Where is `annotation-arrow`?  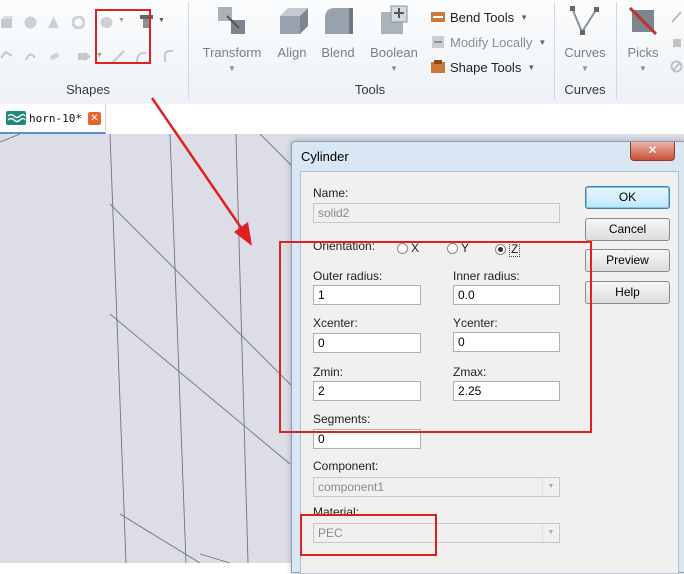
annotation-arrow is located at coordinates (201, 171).